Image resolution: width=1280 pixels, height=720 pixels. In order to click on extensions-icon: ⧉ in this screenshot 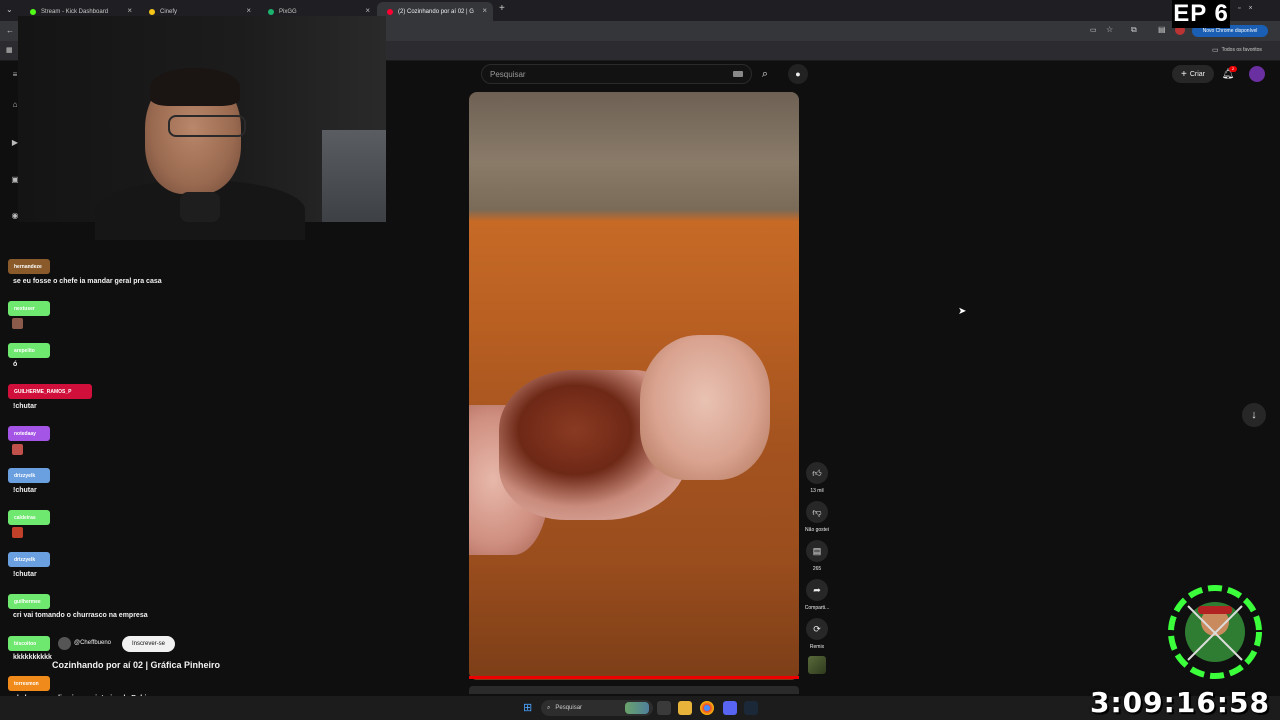, I will do `click(1134, 30)`.